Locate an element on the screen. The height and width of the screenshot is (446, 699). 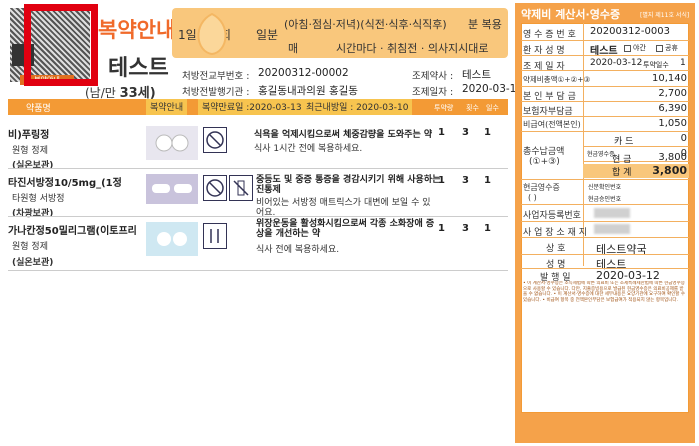
drug-3-image is located at coordinates (172, 239).